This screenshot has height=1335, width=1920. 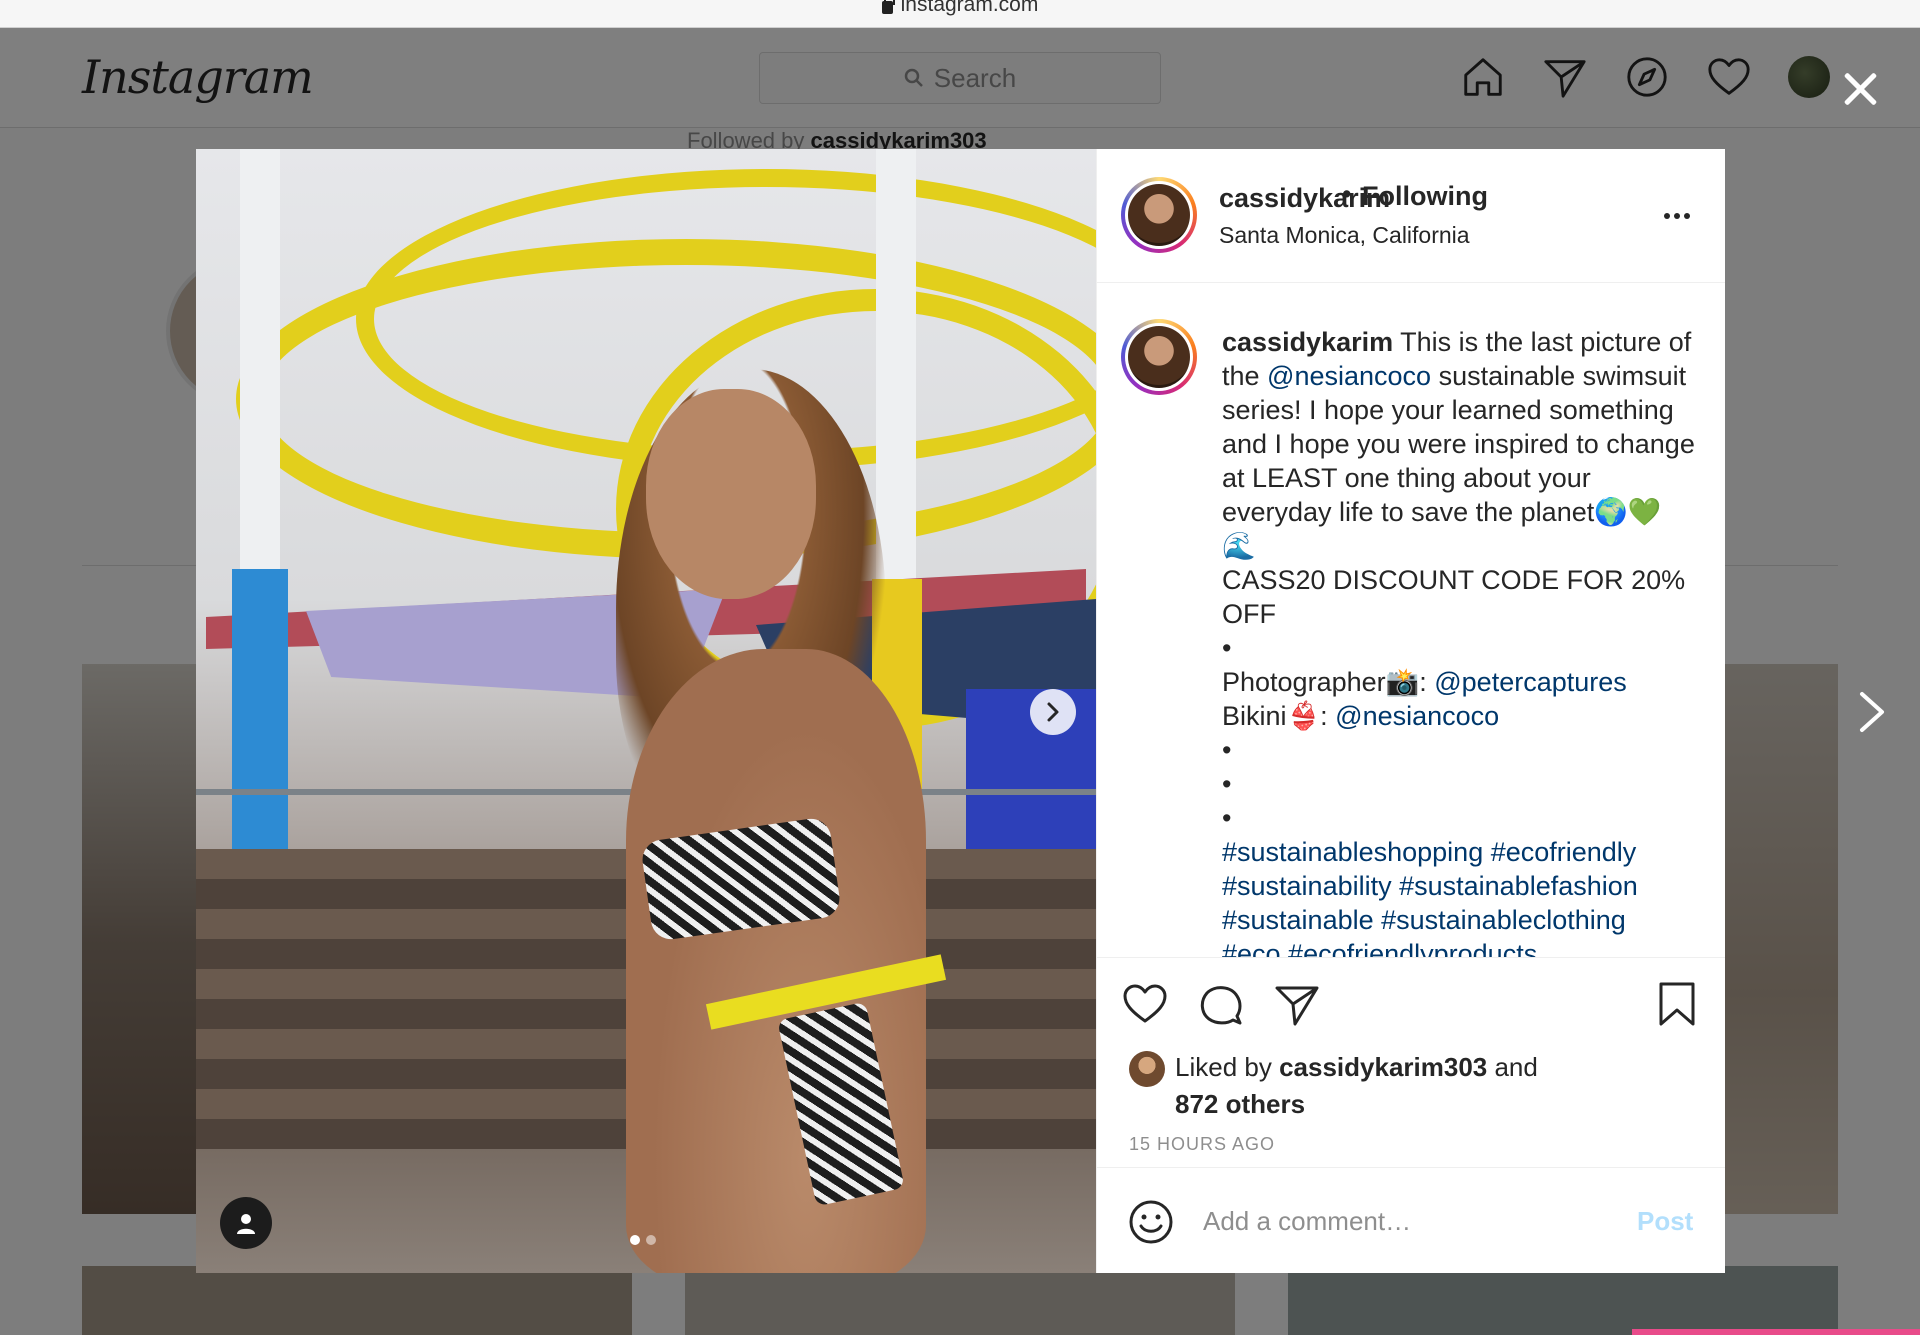 What do you see at coordinates (1349, 376) in the screenshot?
I see `mention-link: @nesiancoco` at bounding box center [1349, 376].